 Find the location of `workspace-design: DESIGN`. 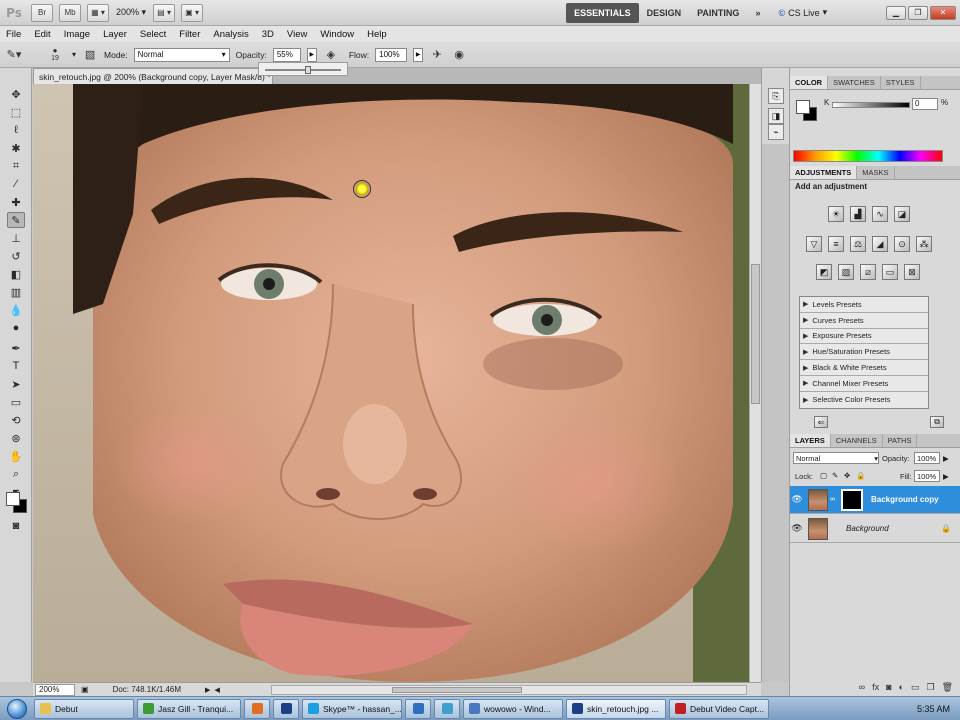

workspace-design: DESIGN is located at coordinates (664, 13).